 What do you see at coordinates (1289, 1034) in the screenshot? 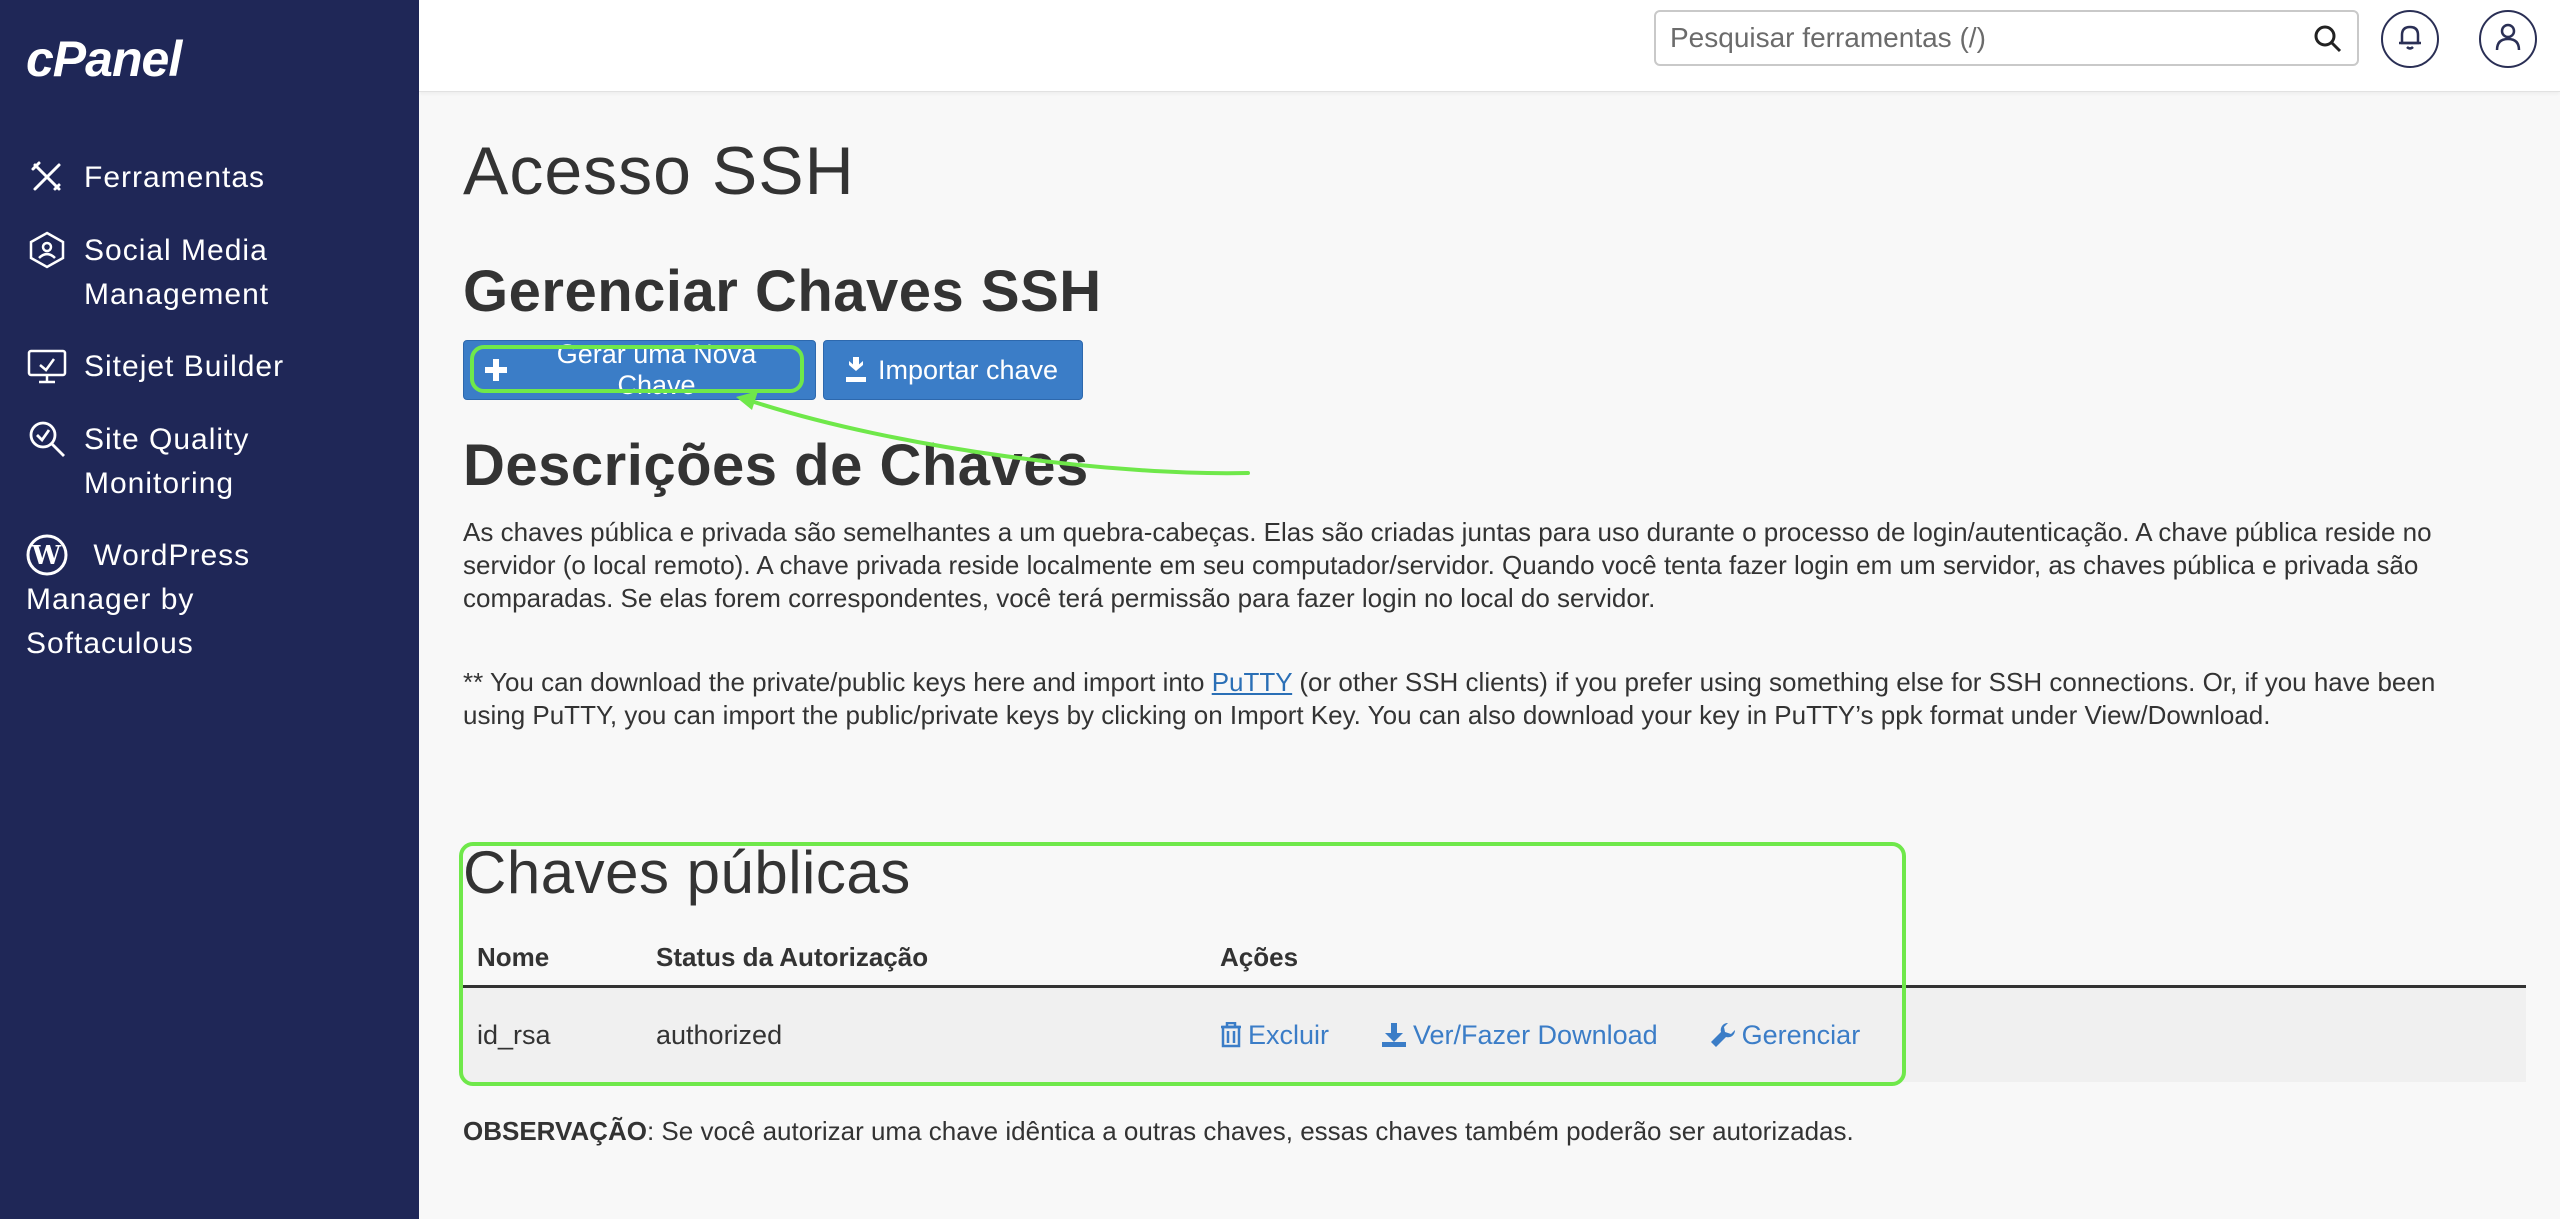
I see `delete-key-label: Excluir` at bounding box center [1289, 1034].